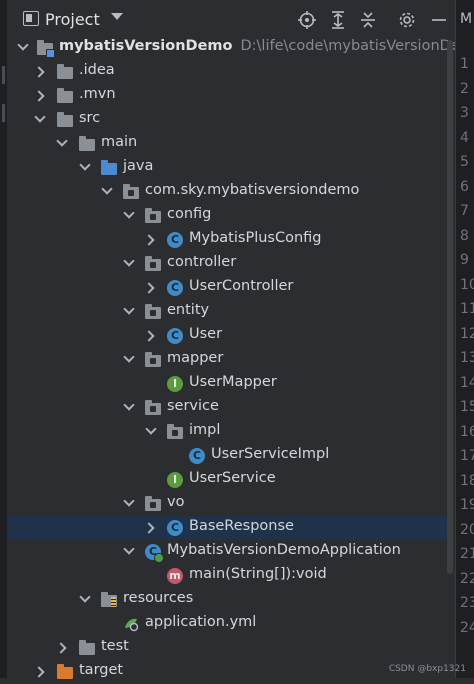 The width and height of the screenshot is (474, 684). Describe the element at coordinates (338, 20) in the screenshot. I see `expand-all-icon` at that location.